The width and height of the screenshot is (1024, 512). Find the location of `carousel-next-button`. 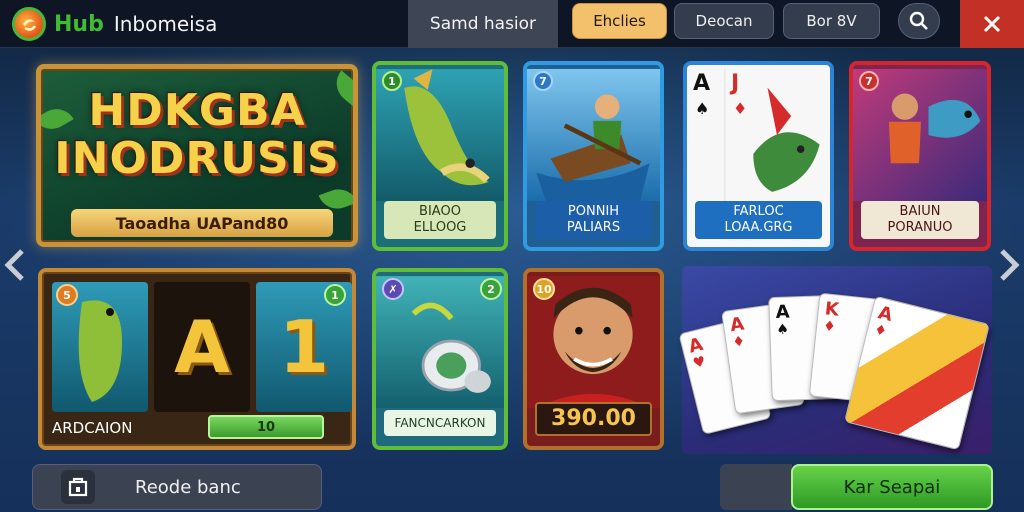

carousel-next-button is located at coordinates (1009, 265).